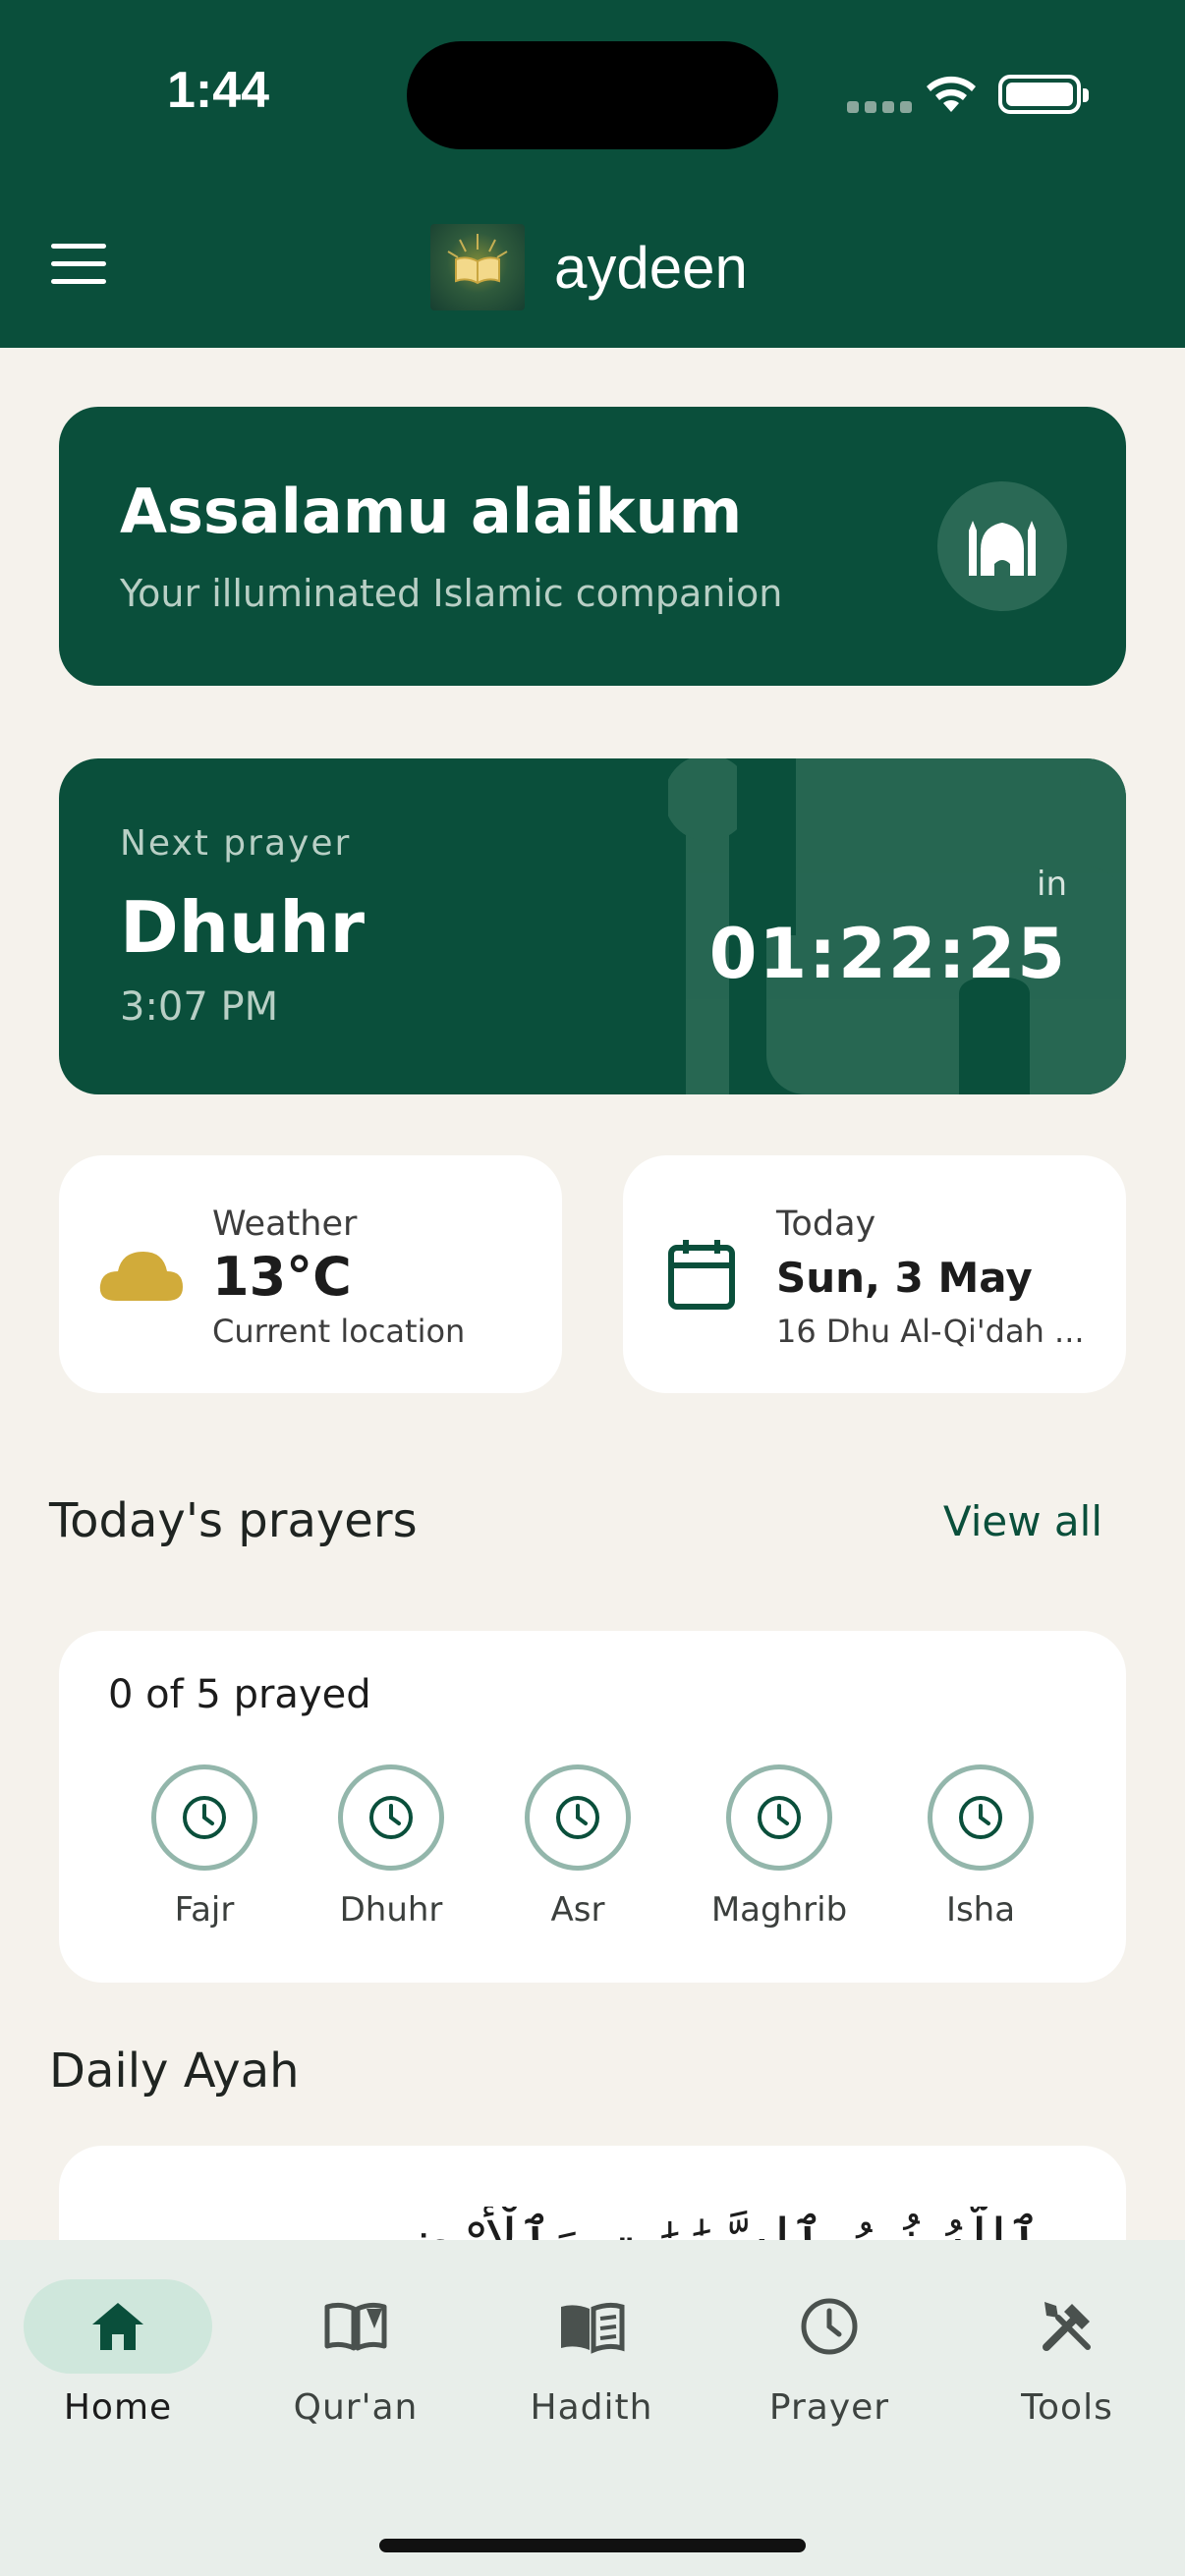 Image resolution: width=1185 pixels, height=2576 pixels. I want to click on home-indicator, so click(592, 2545).